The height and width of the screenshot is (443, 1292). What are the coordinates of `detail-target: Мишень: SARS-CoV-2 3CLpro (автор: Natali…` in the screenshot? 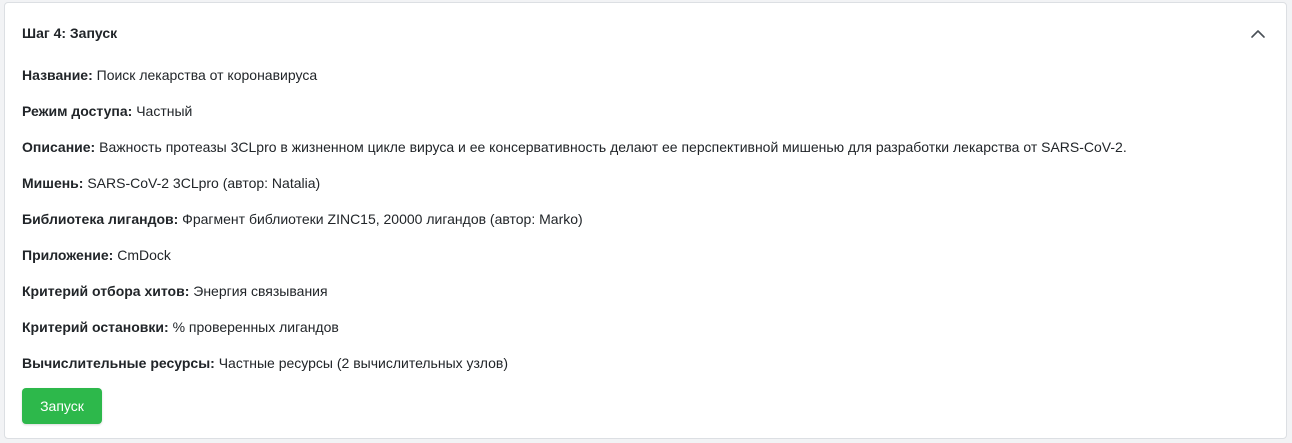 It's located at (645, 191).